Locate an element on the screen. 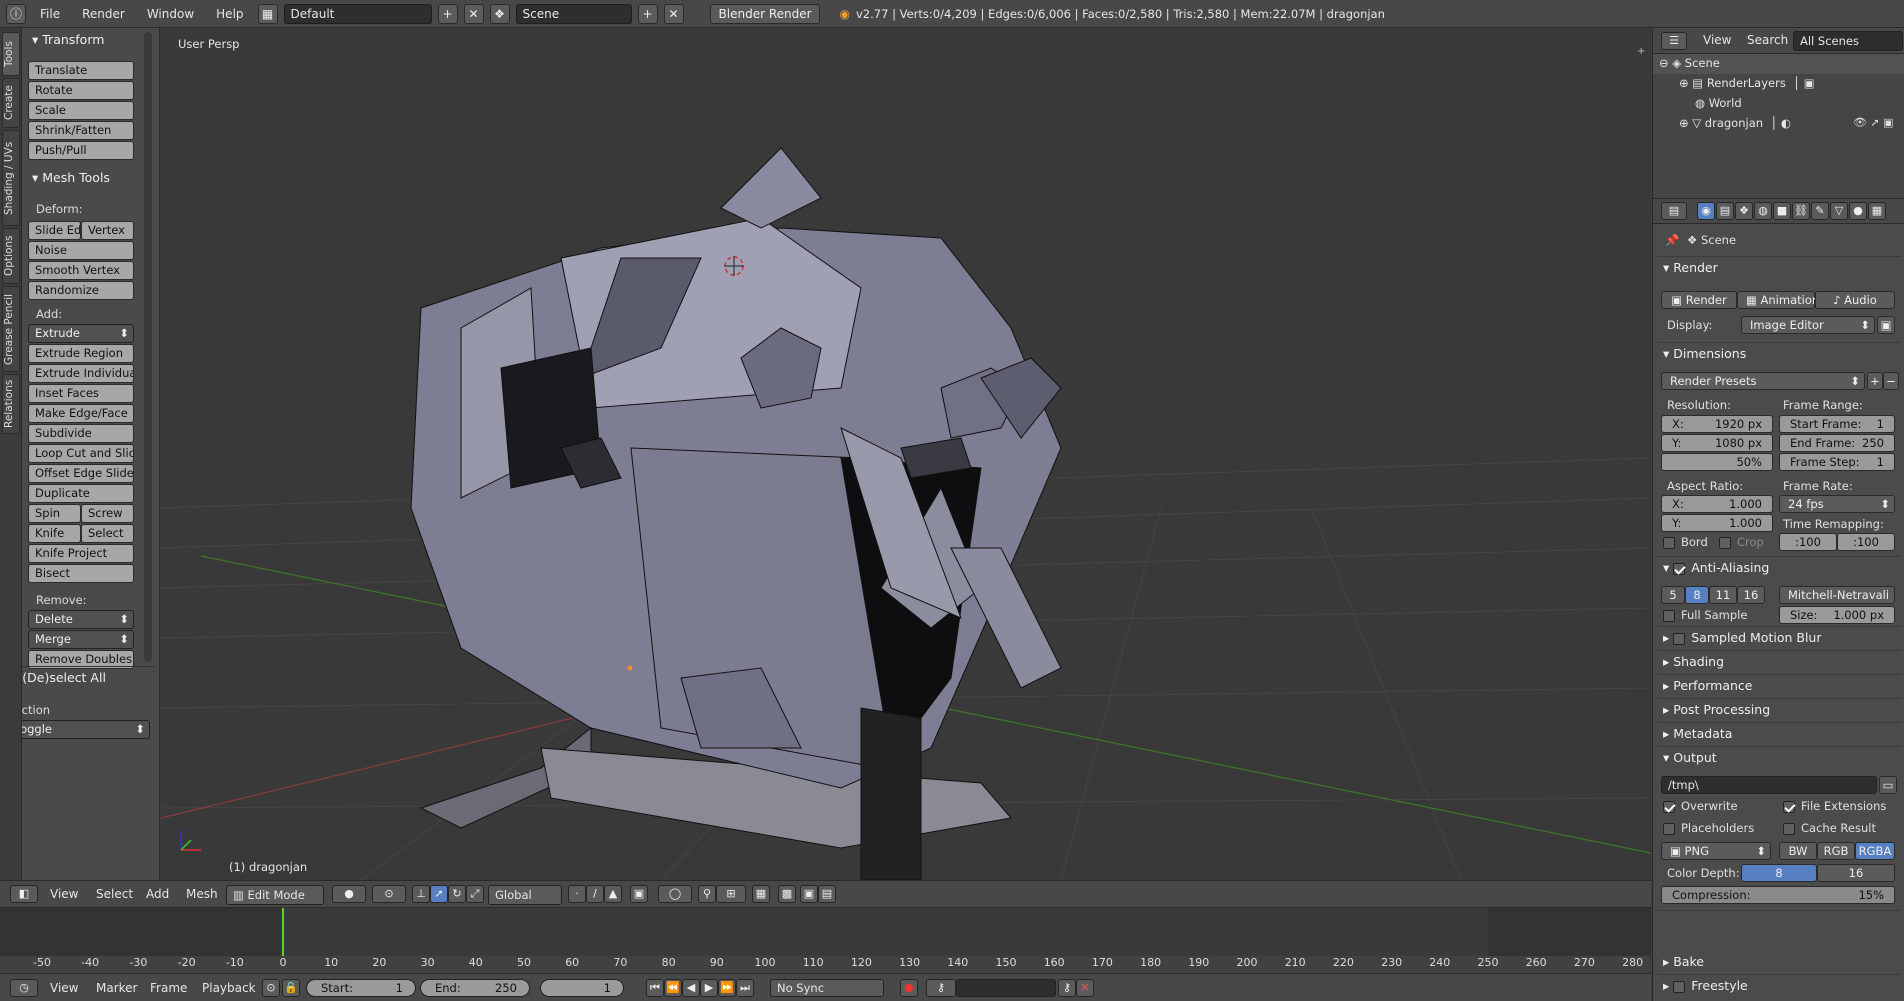 The width and height of the screenshot is (1904, 1001). noise-button: Noise is located at coordinates (81, 250).